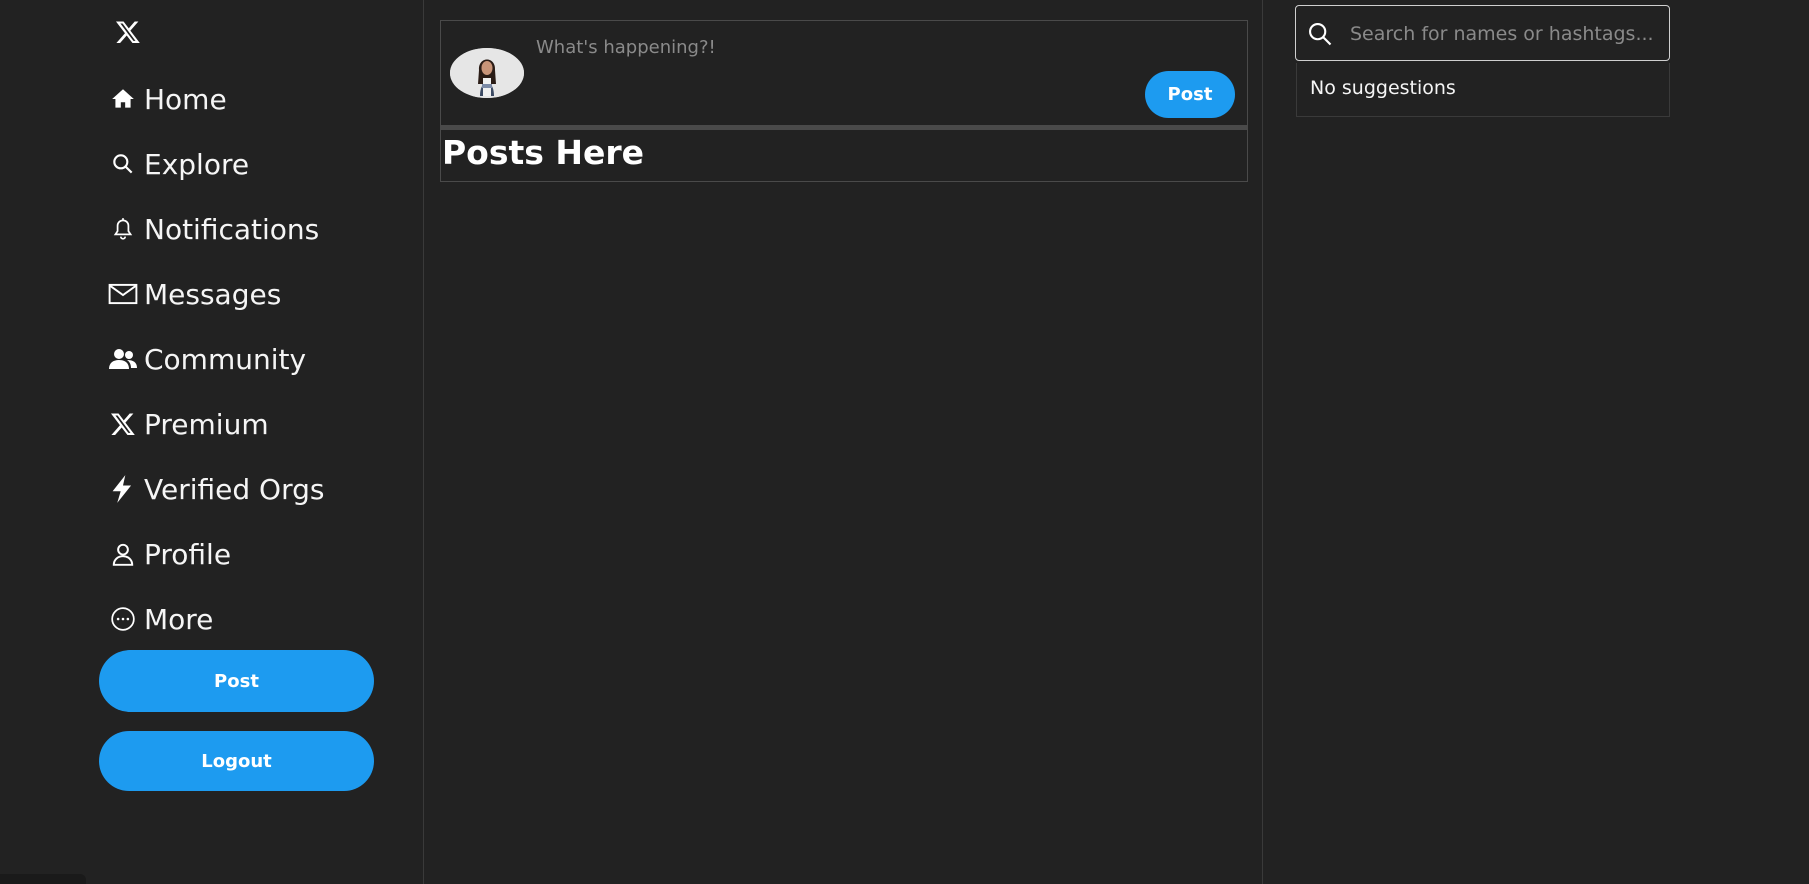  I want to click on sidebar-item-label: Notifications, so click(232, 229).